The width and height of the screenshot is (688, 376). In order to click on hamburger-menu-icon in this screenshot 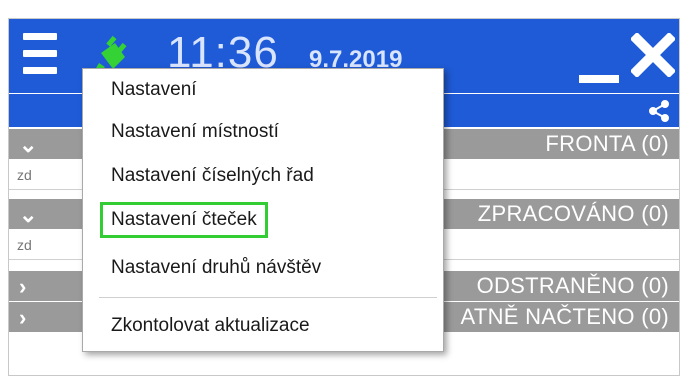, I will do `click(40, 55)`.